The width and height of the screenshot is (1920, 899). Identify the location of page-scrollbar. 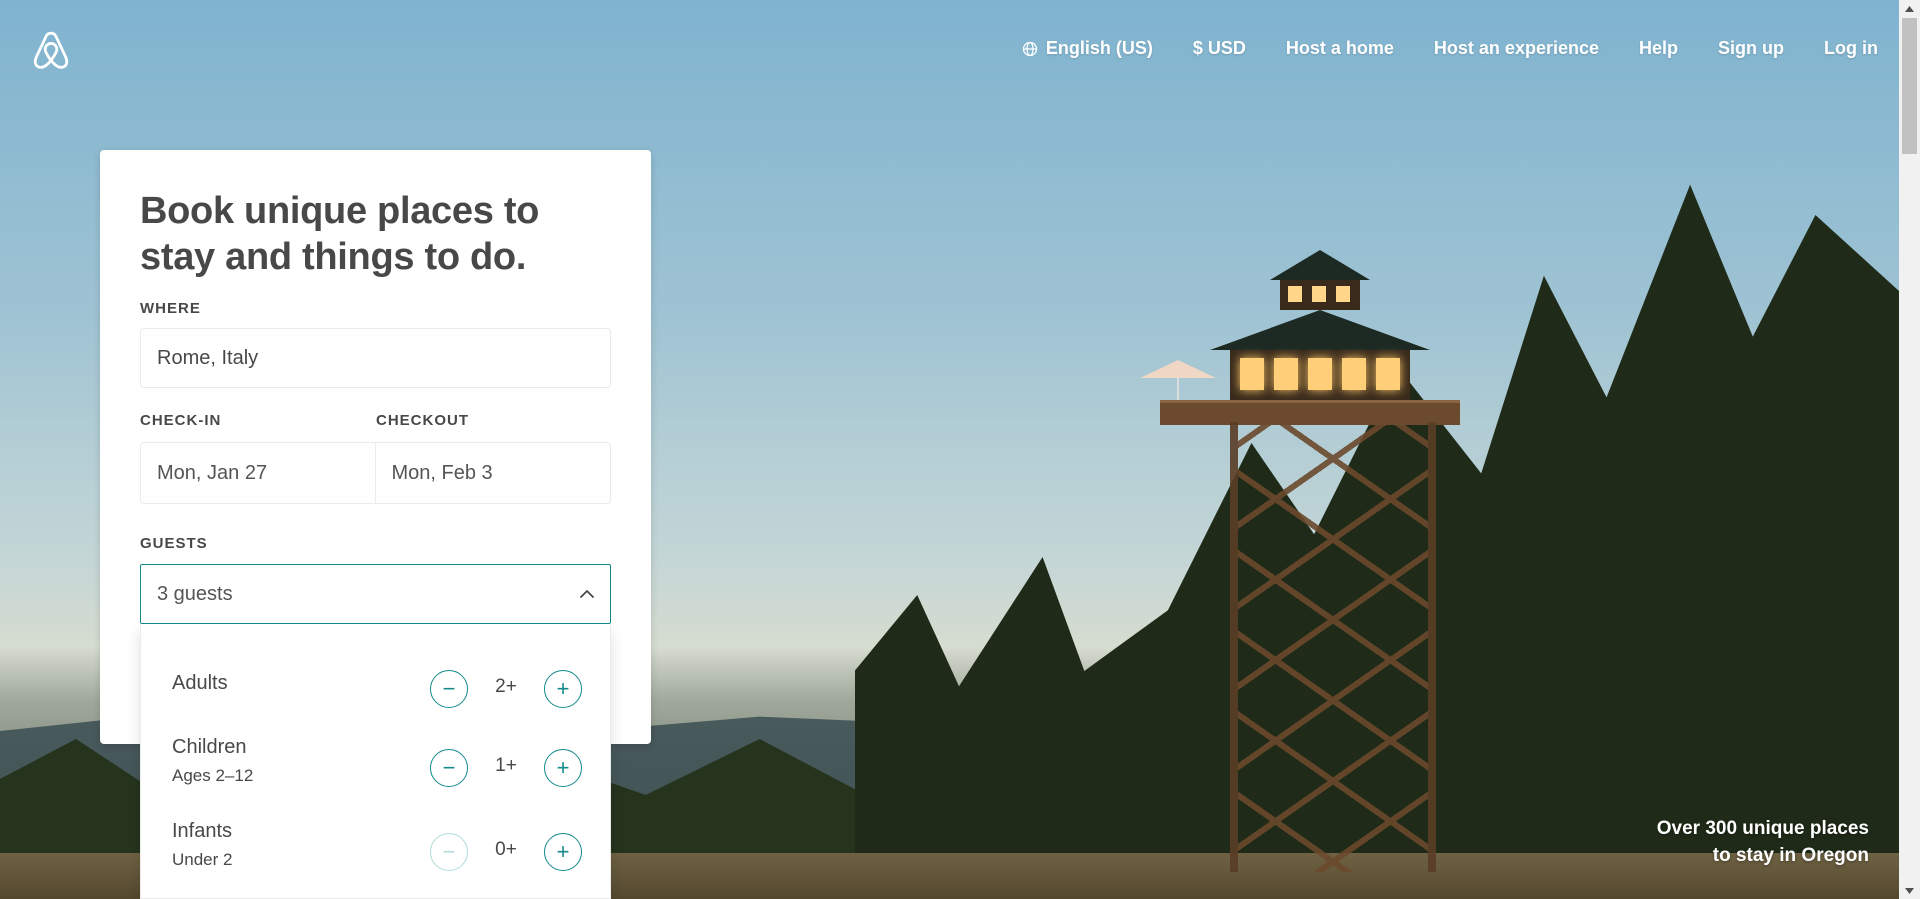
(1909, 449).